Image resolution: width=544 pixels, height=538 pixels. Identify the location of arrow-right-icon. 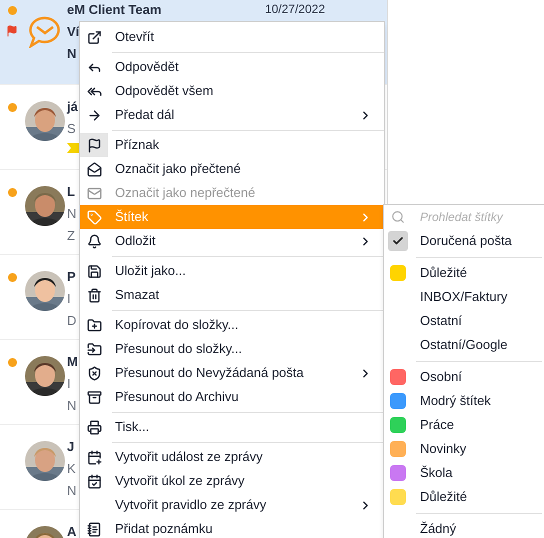
(94, 115).